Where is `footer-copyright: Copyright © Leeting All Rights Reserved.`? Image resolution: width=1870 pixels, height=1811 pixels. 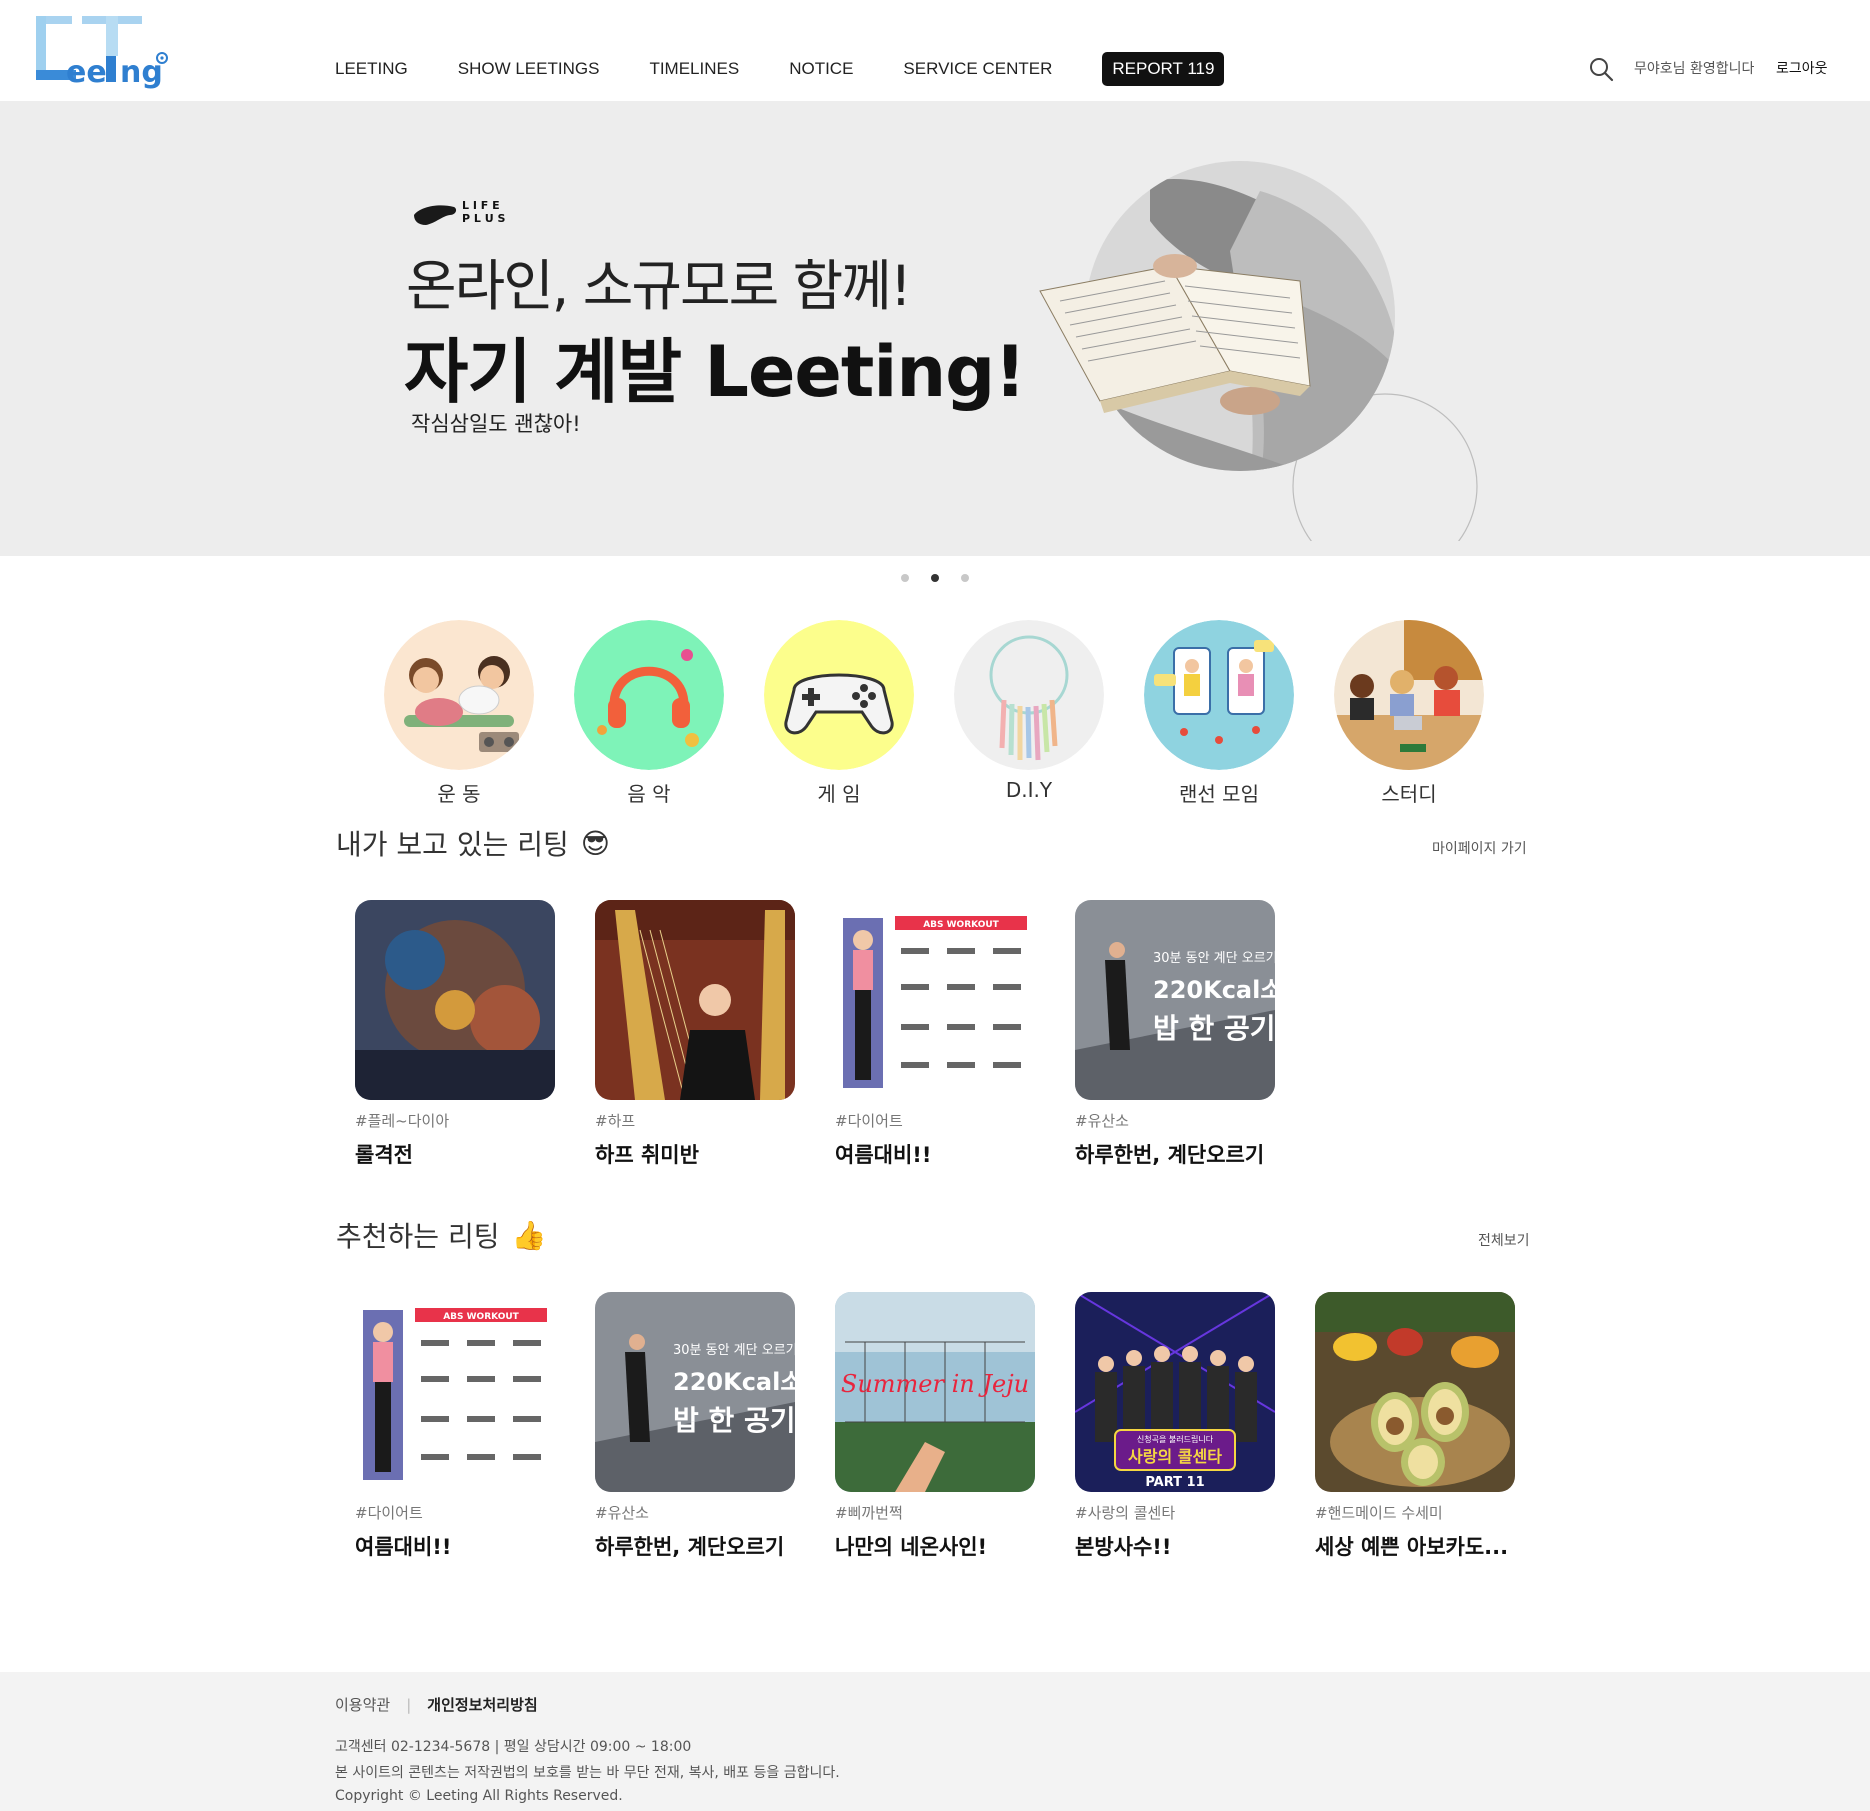 footer-copyright: Copyright © Leeting All Rights Reserved. is located at coordinates (479, 1796).